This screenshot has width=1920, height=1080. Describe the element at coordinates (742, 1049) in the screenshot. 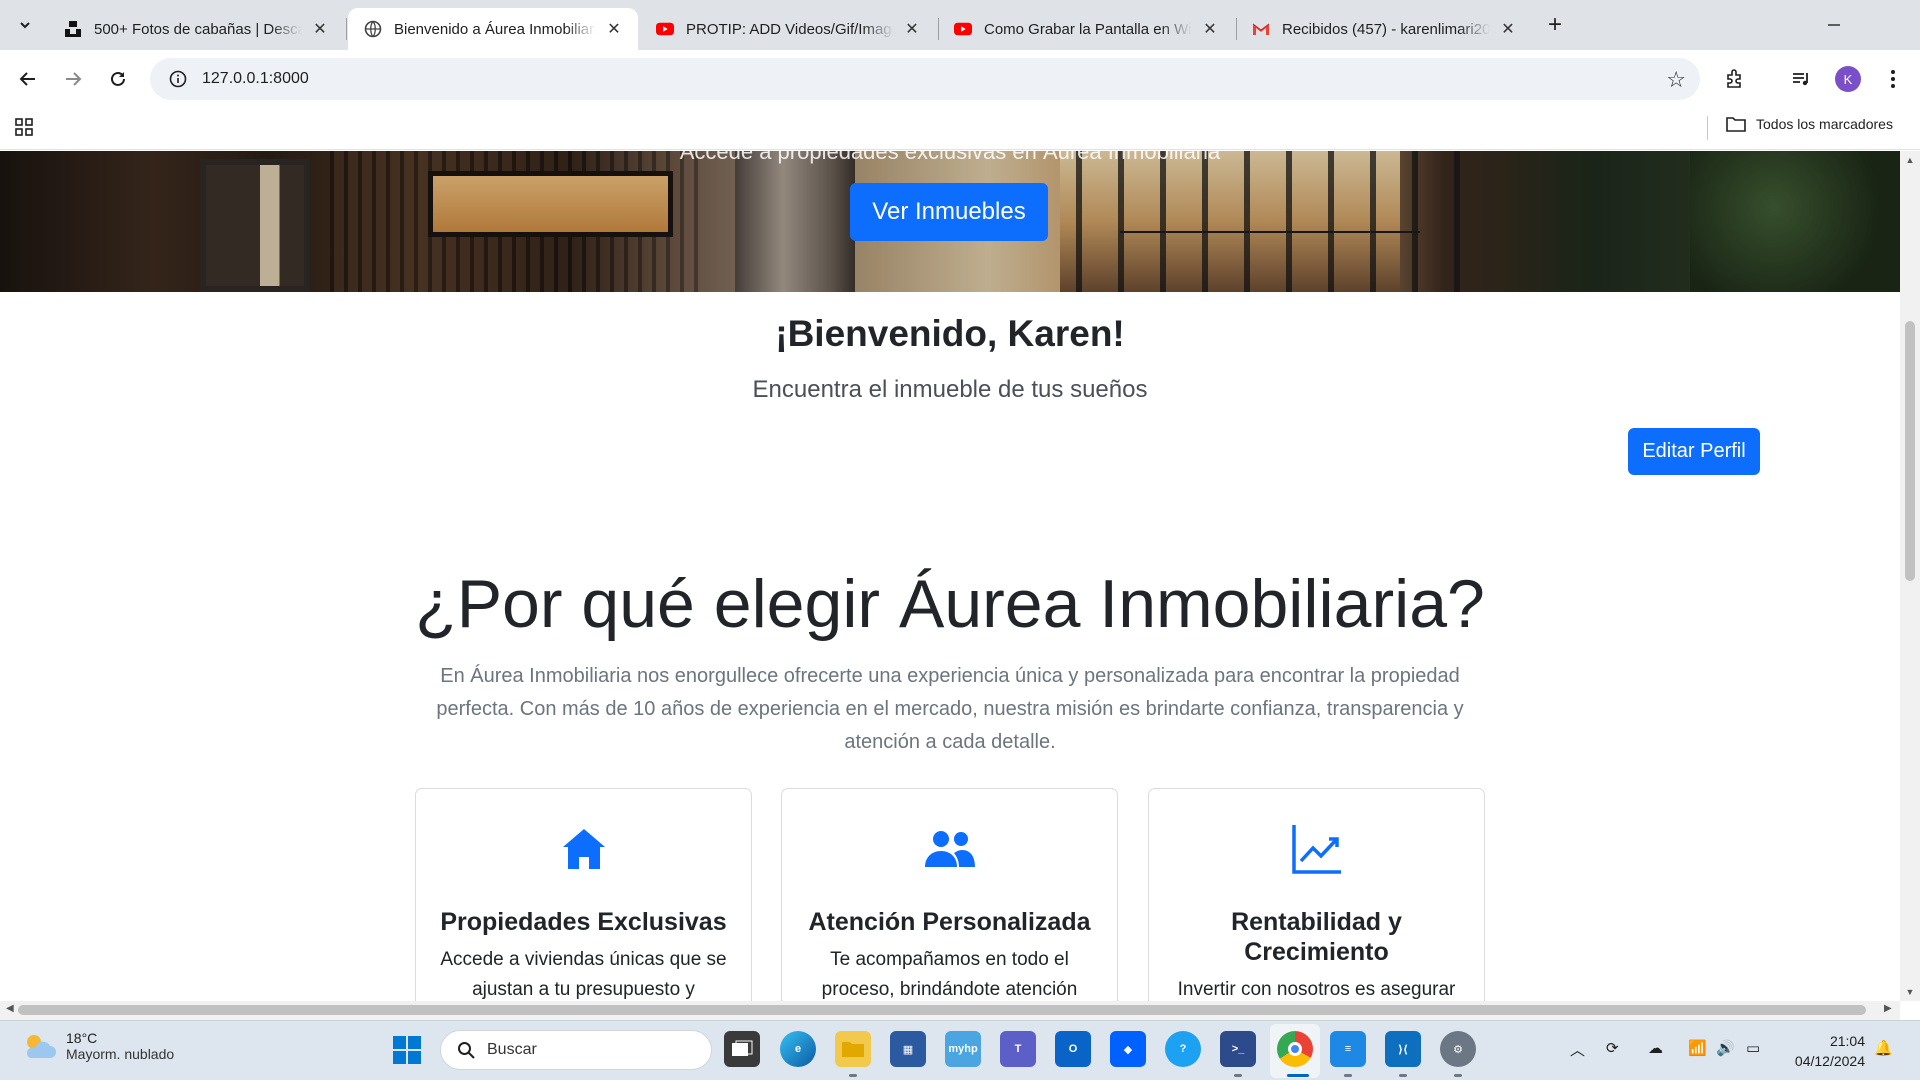

I see `task-view-icon` at that location.